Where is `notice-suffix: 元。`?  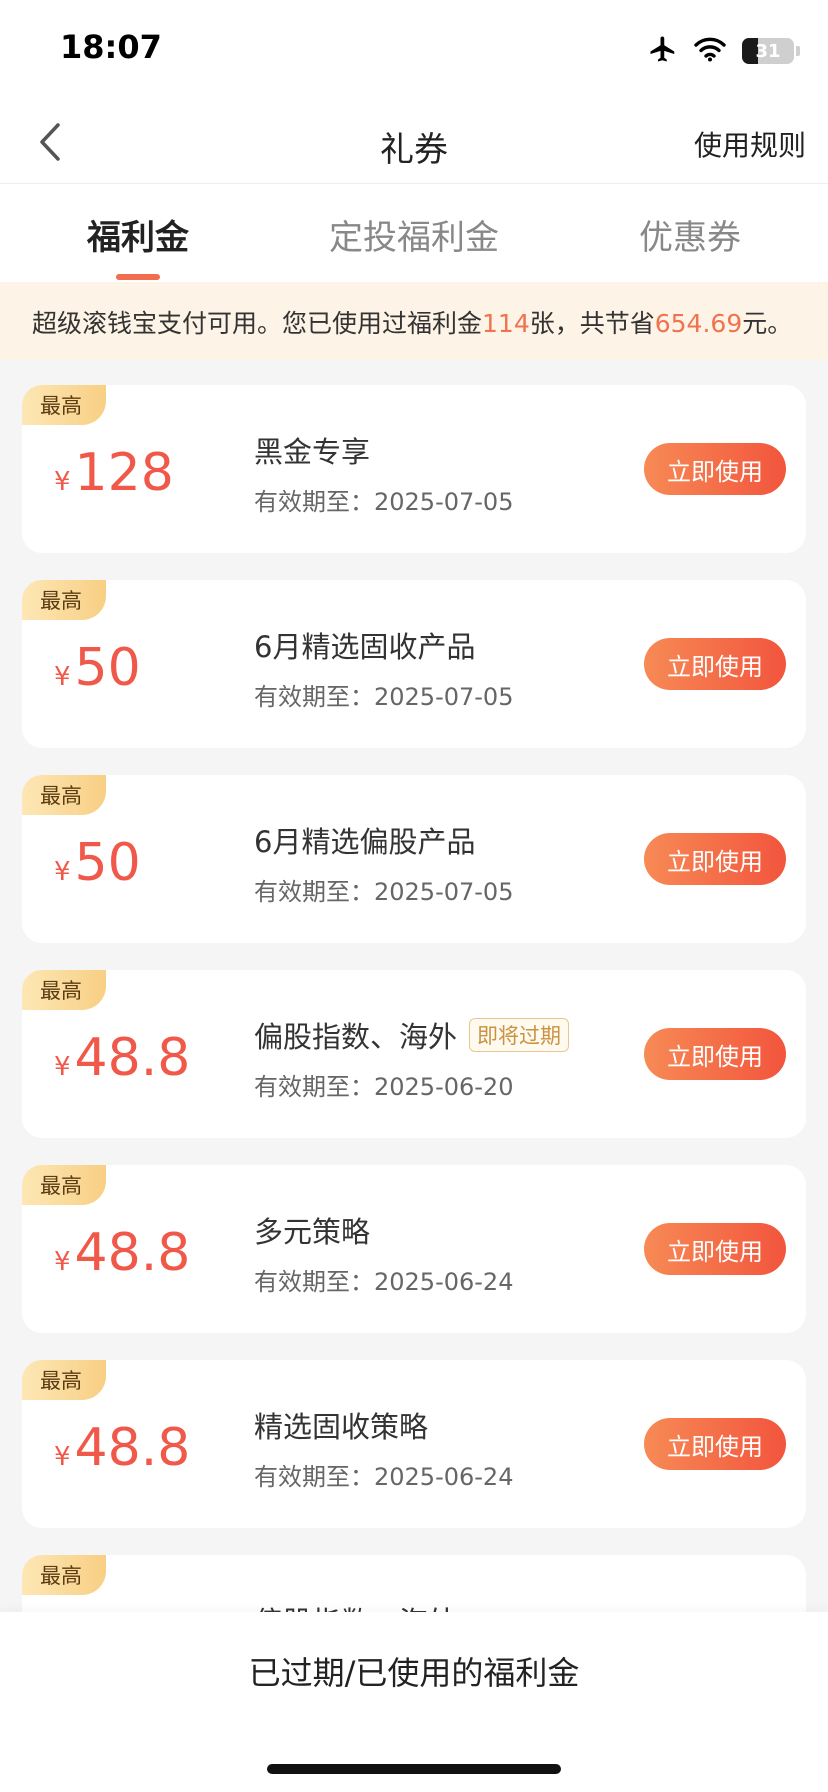 notice-suffix: 元。 is located at coordinates (767, 323).